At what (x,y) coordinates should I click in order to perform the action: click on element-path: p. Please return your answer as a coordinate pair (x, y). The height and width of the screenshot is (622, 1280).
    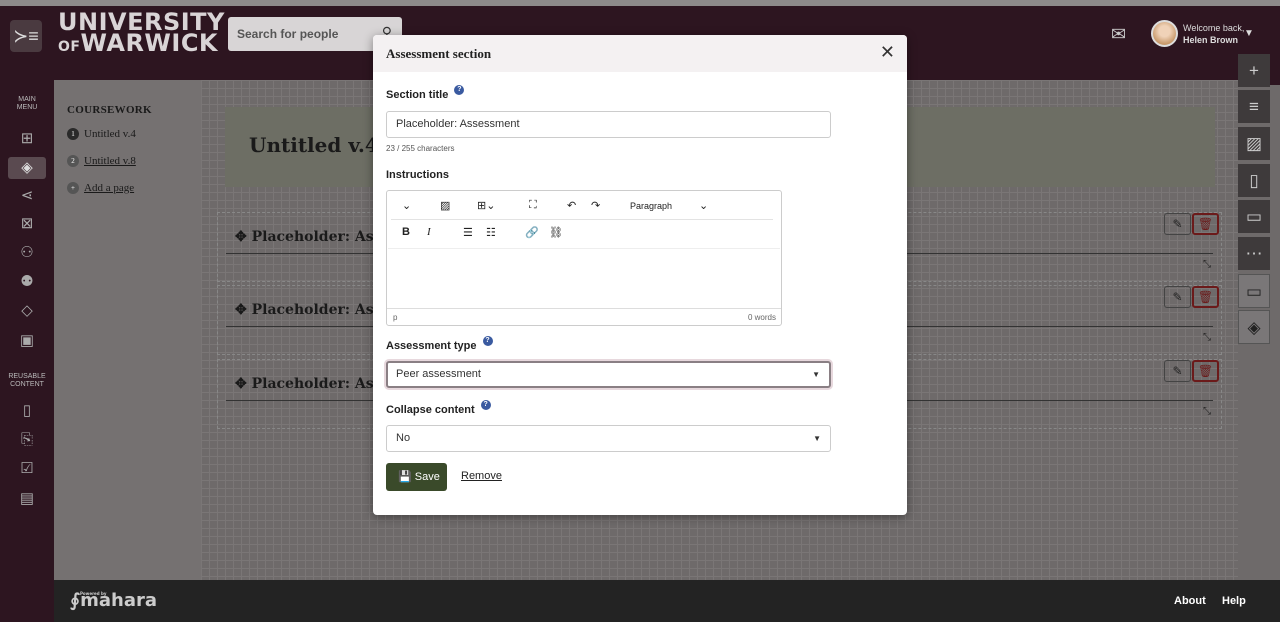
    Looking at the image, I should click on (395, 317).